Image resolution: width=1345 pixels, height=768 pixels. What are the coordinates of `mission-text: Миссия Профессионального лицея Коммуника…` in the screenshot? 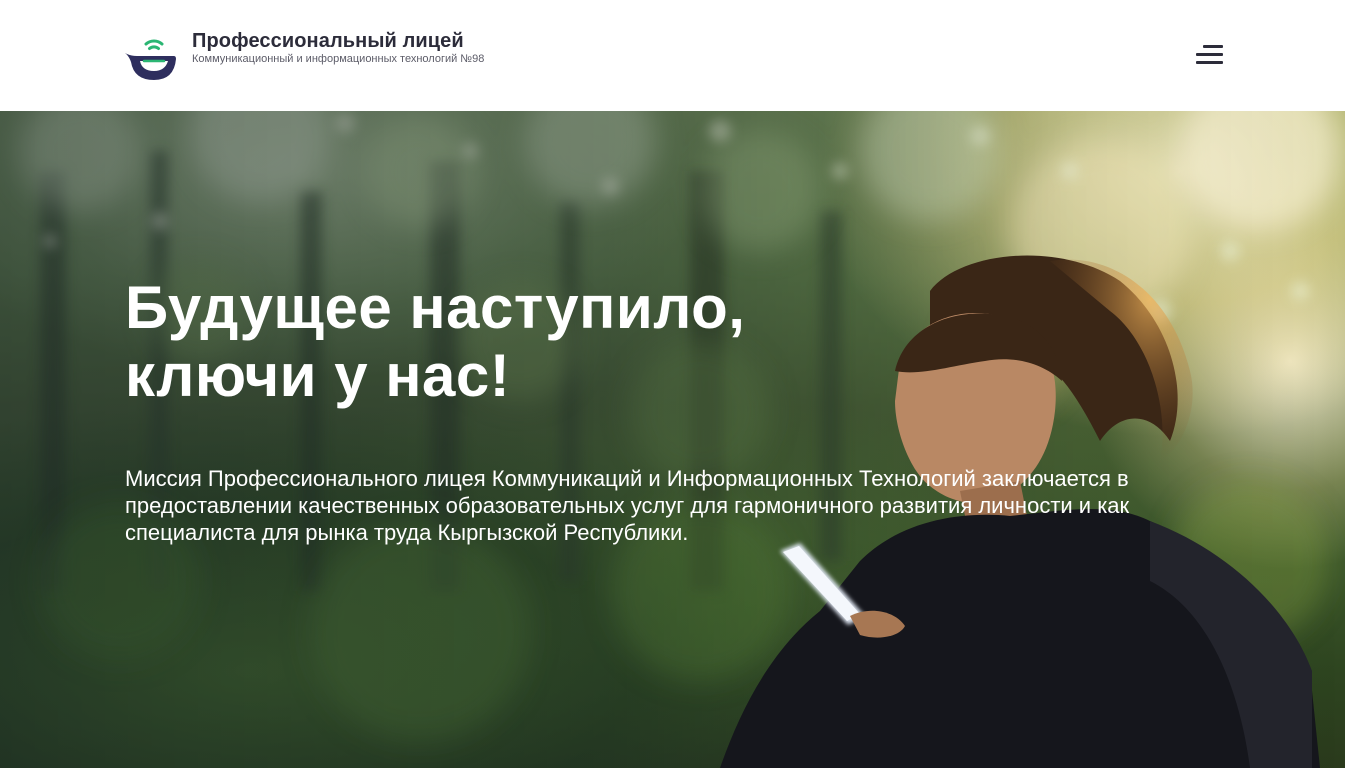 It's located at (627, 505).